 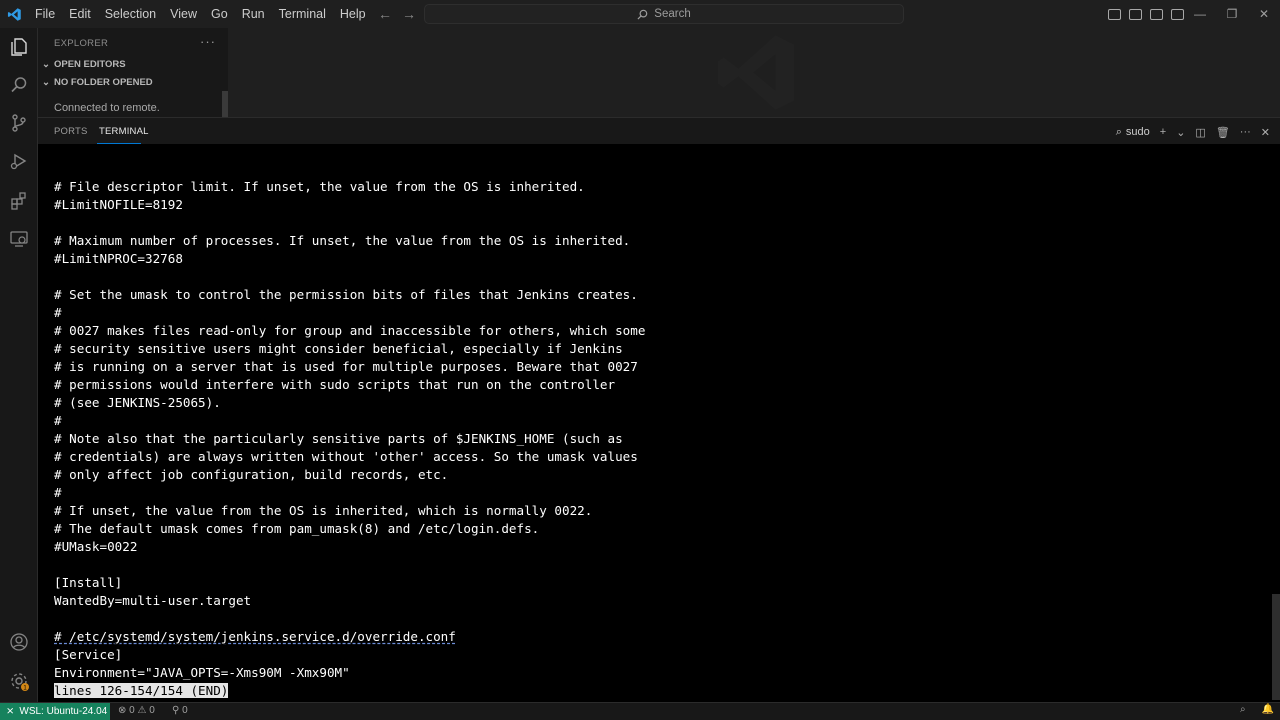 What do you see at coordinates (1137, 132) in the screenshot?
I see `terminal-name: sudo` at bounding box center [1137, 132].